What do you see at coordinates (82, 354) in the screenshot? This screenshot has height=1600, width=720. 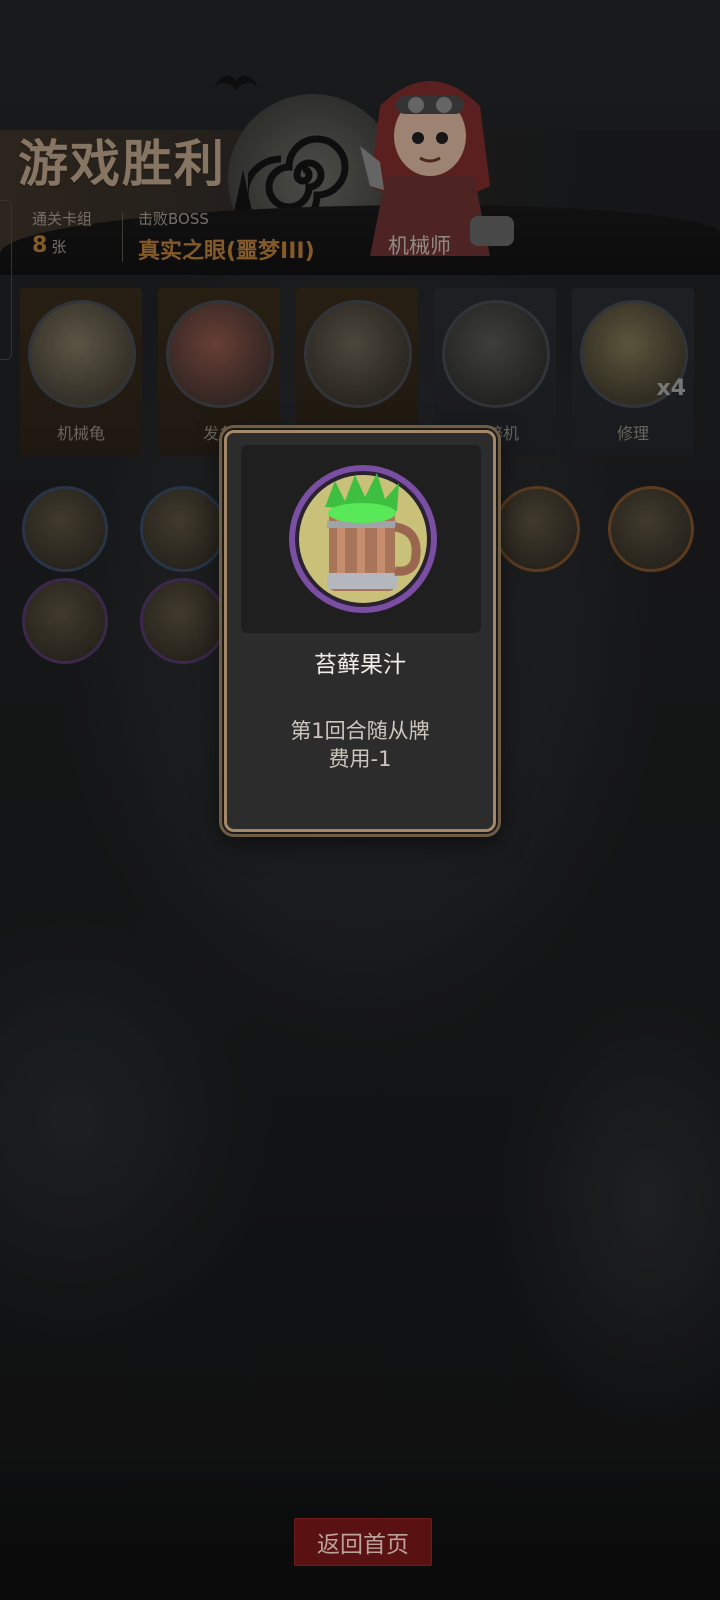 I see `mech-turtle-icon` at bounding box center [82, 354].